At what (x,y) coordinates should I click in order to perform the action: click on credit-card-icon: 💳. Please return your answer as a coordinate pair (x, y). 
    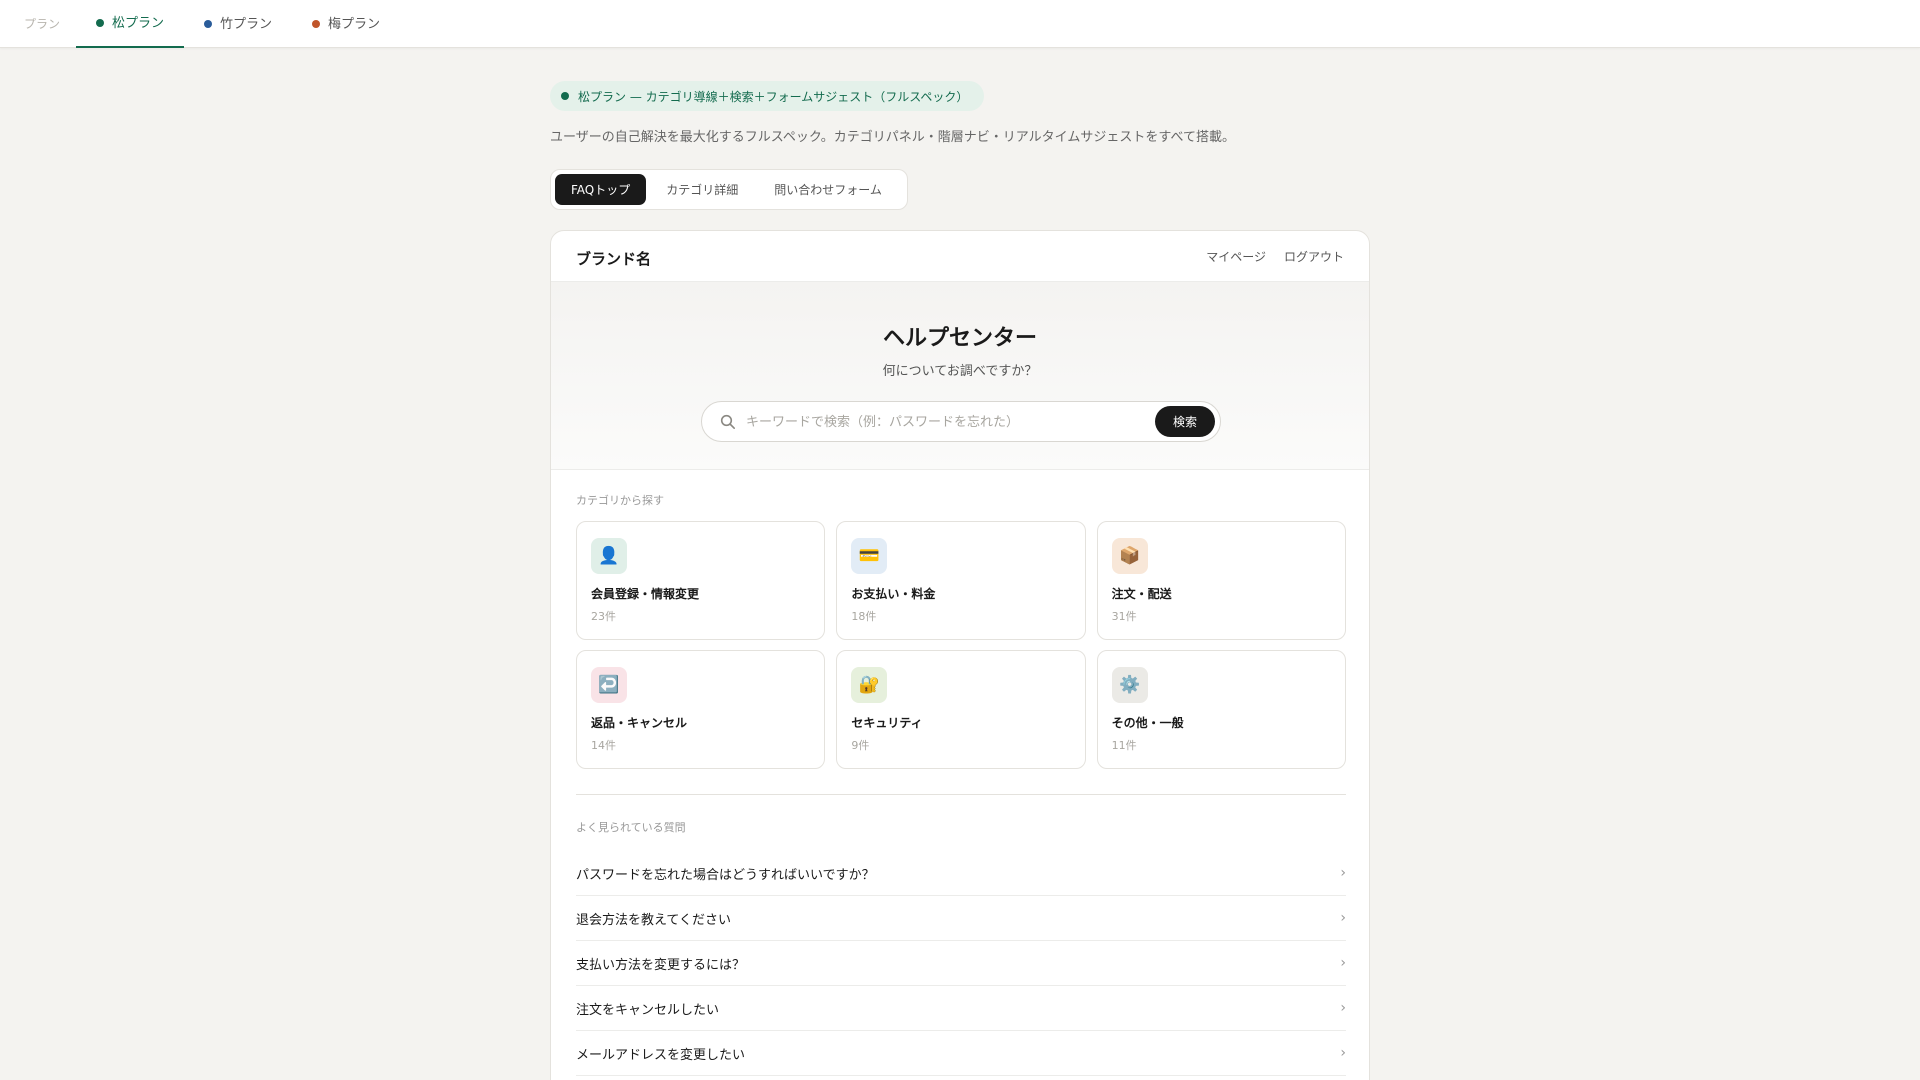
    Looking at the image, I should click on (869, 556).